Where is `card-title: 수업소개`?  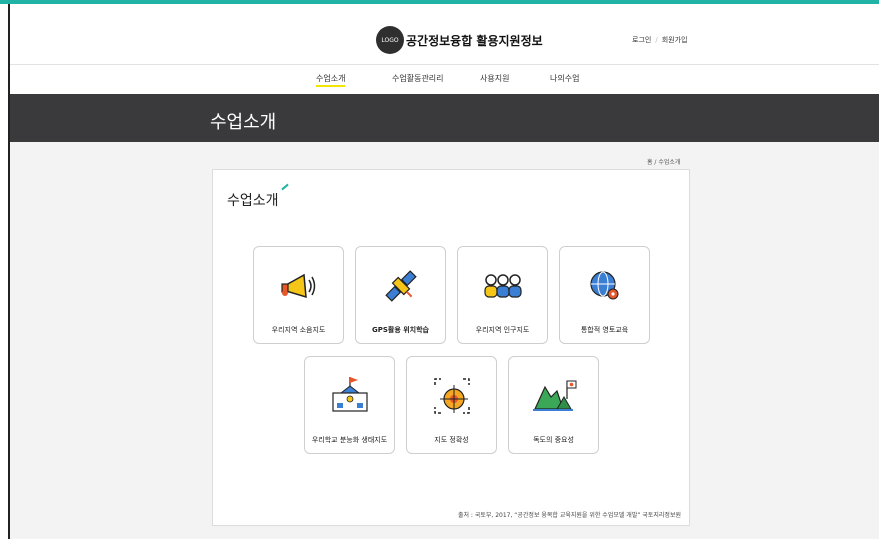 card-title: 수업소개 is located at coordinates (258, 196).